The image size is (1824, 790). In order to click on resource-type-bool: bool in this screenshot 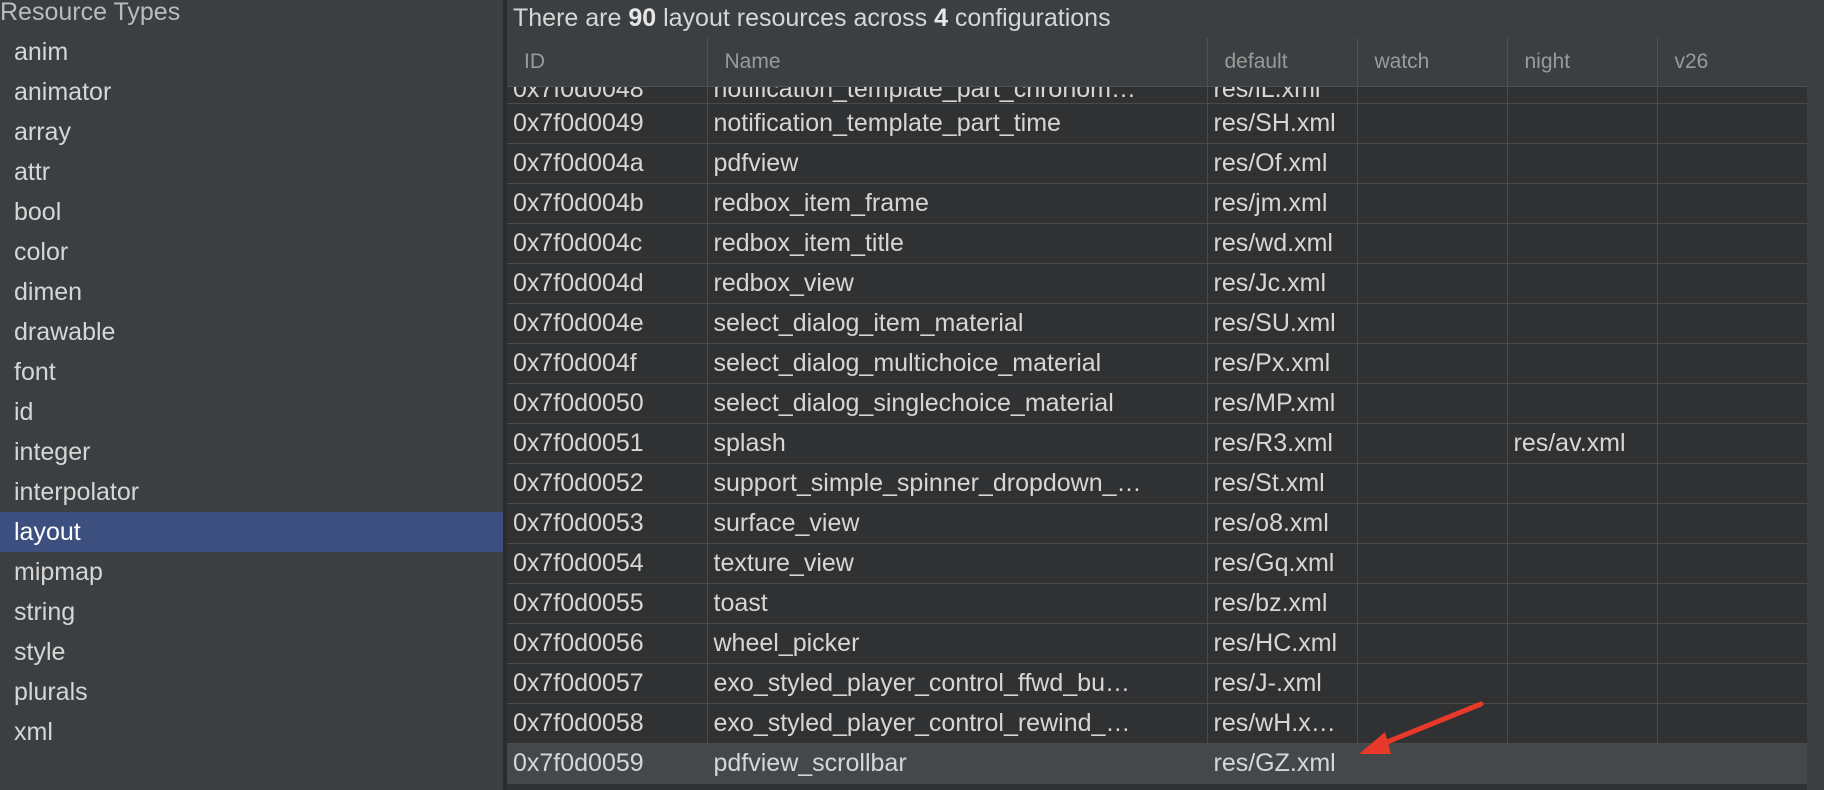, I will do `click(251, 212)`.